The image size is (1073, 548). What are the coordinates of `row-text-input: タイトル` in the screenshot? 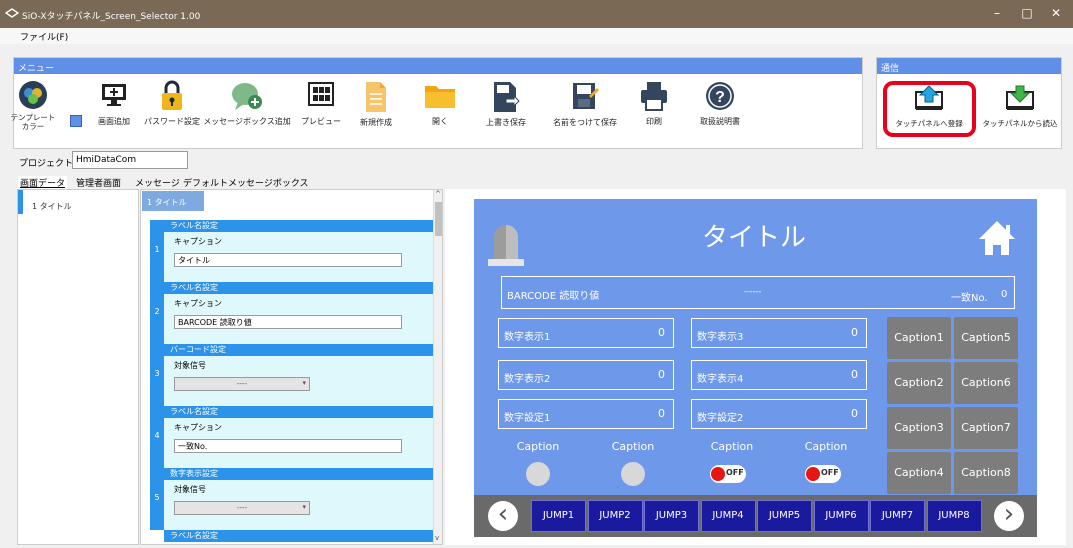 It's located at (288, 260).